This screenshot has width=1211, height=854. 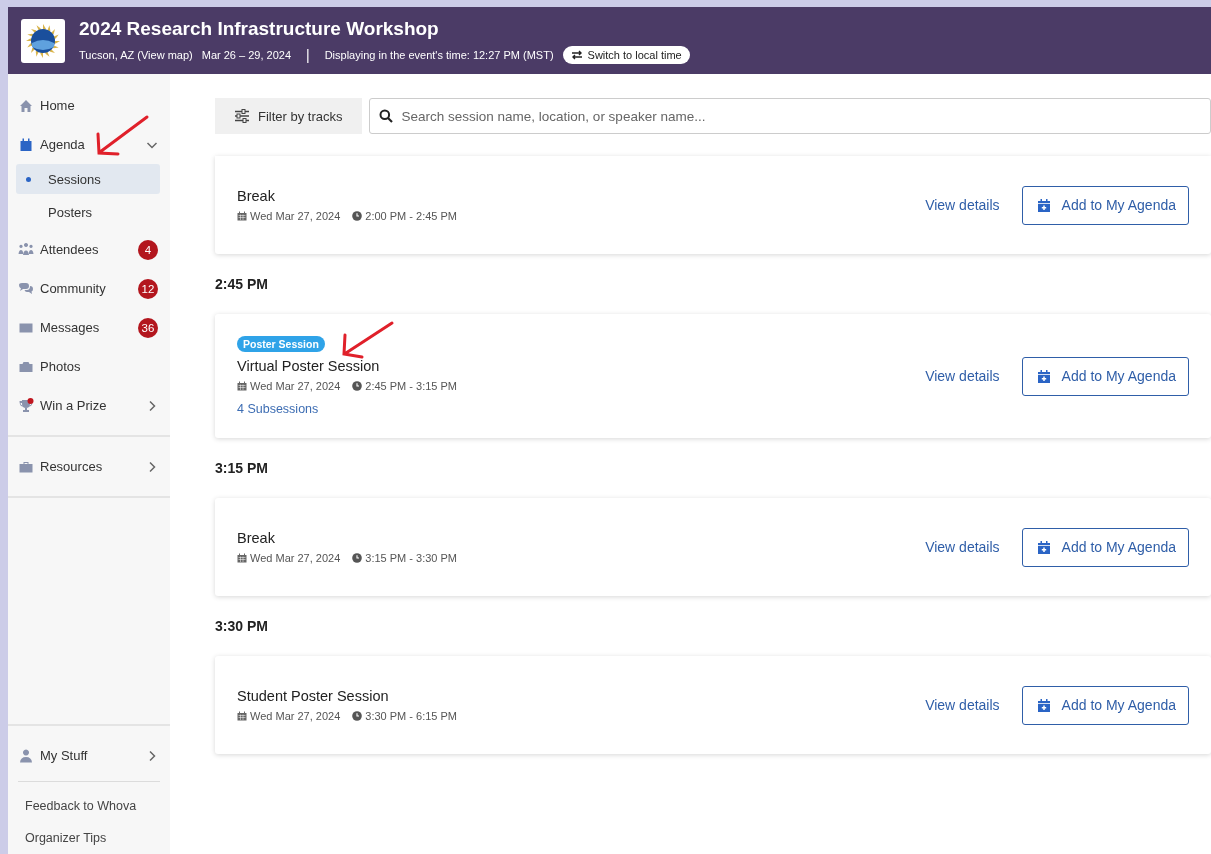 What do you see at coordinates (246, 54) in the screenshot?
I see `event-dates: Mar 26 – 29, 2024` at bounding box center [246, 54].